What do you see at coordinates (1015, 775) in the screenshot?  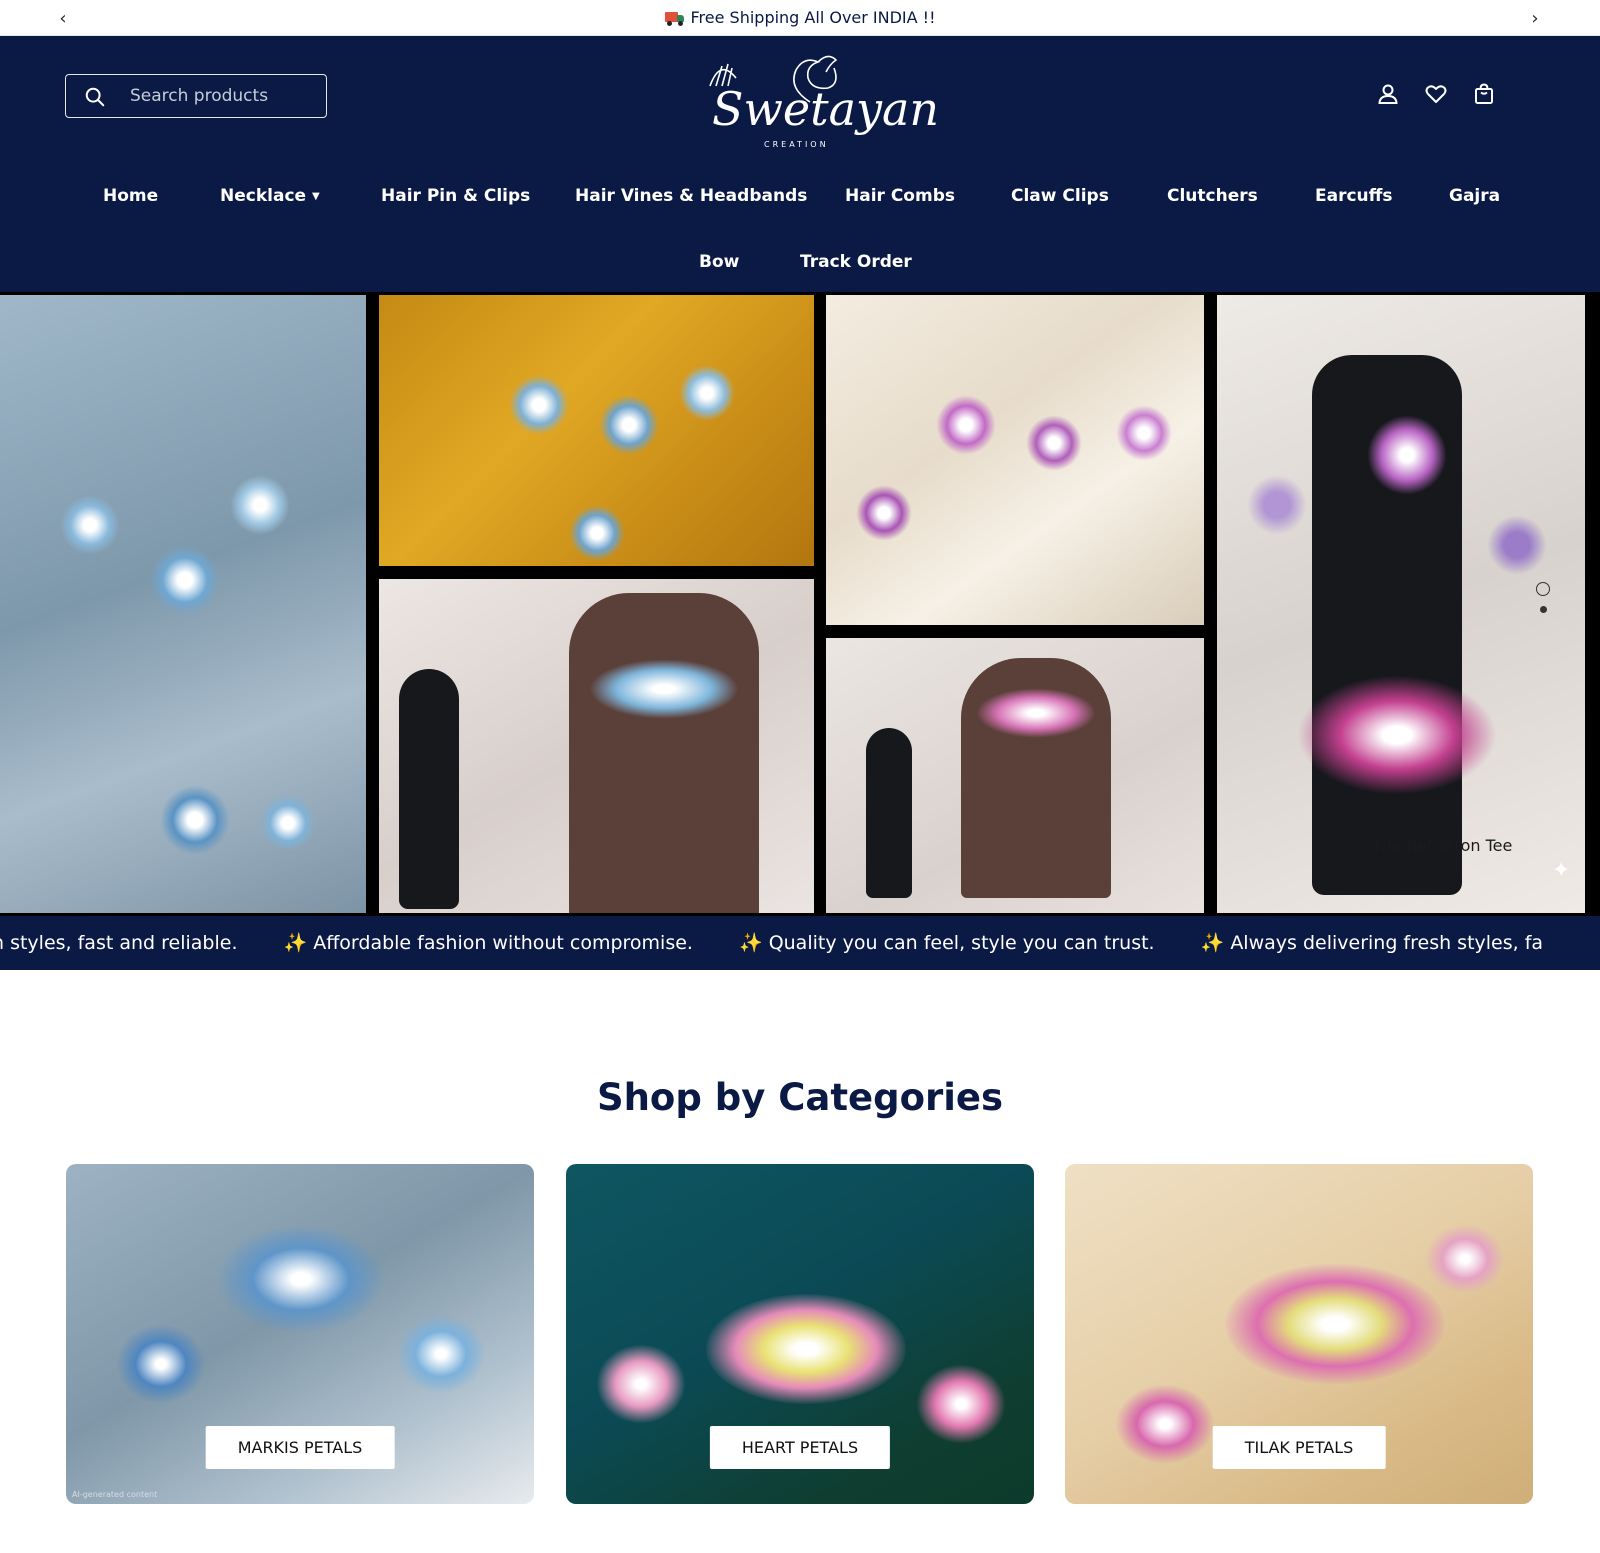 I see `hero-image-pink-bust` at bounding box center [1015, 775].